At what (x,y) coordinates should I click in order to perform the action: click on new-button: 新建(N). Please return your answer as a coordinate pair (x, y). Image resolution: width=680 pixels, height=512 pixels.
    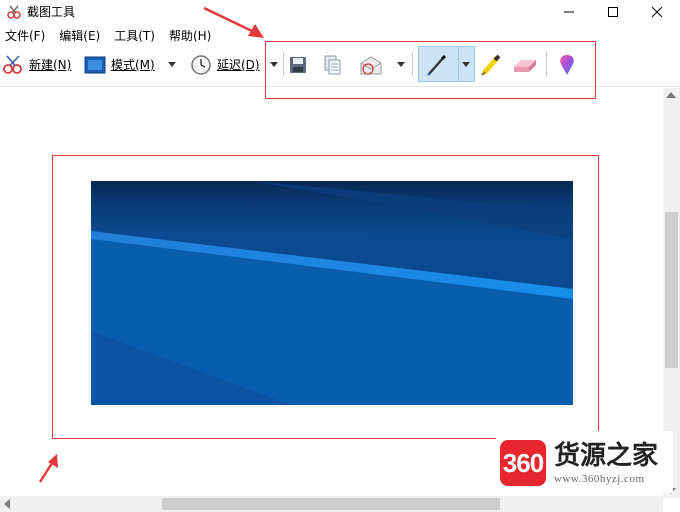
    Looking at the image, I should click on (36, 65).